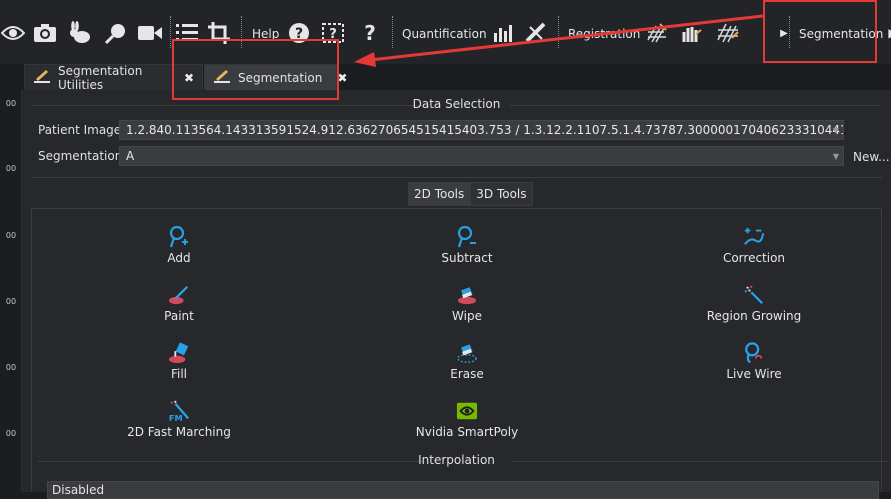 This screenshot has height=499, width=891. I want to click on tool-subtract: Subtract, so click(467, 245).